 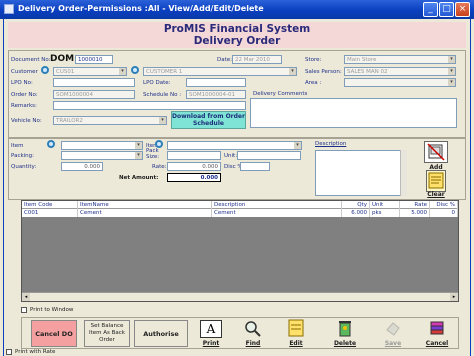 What do you see at coordinates (323, 72) in the screenshot?
I see `sales-person-label: Sales Person:` at bounding box center [323, 72].